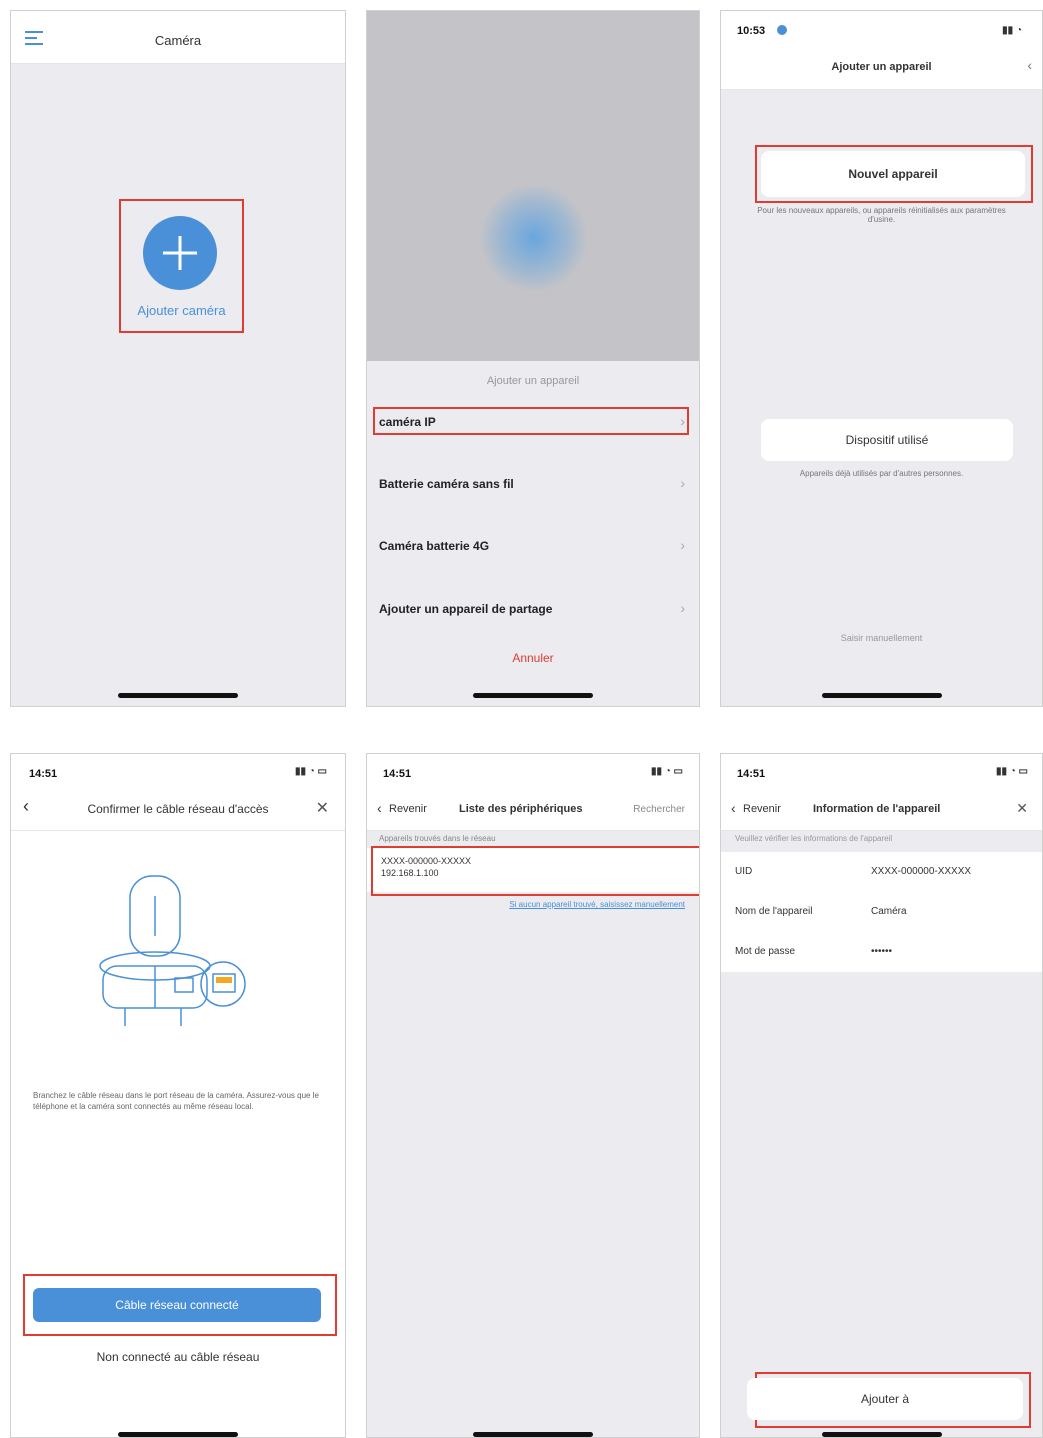 This screenshot has height=1438, width=1043. I want to click on info-value: ••••••, so click(882, 951).